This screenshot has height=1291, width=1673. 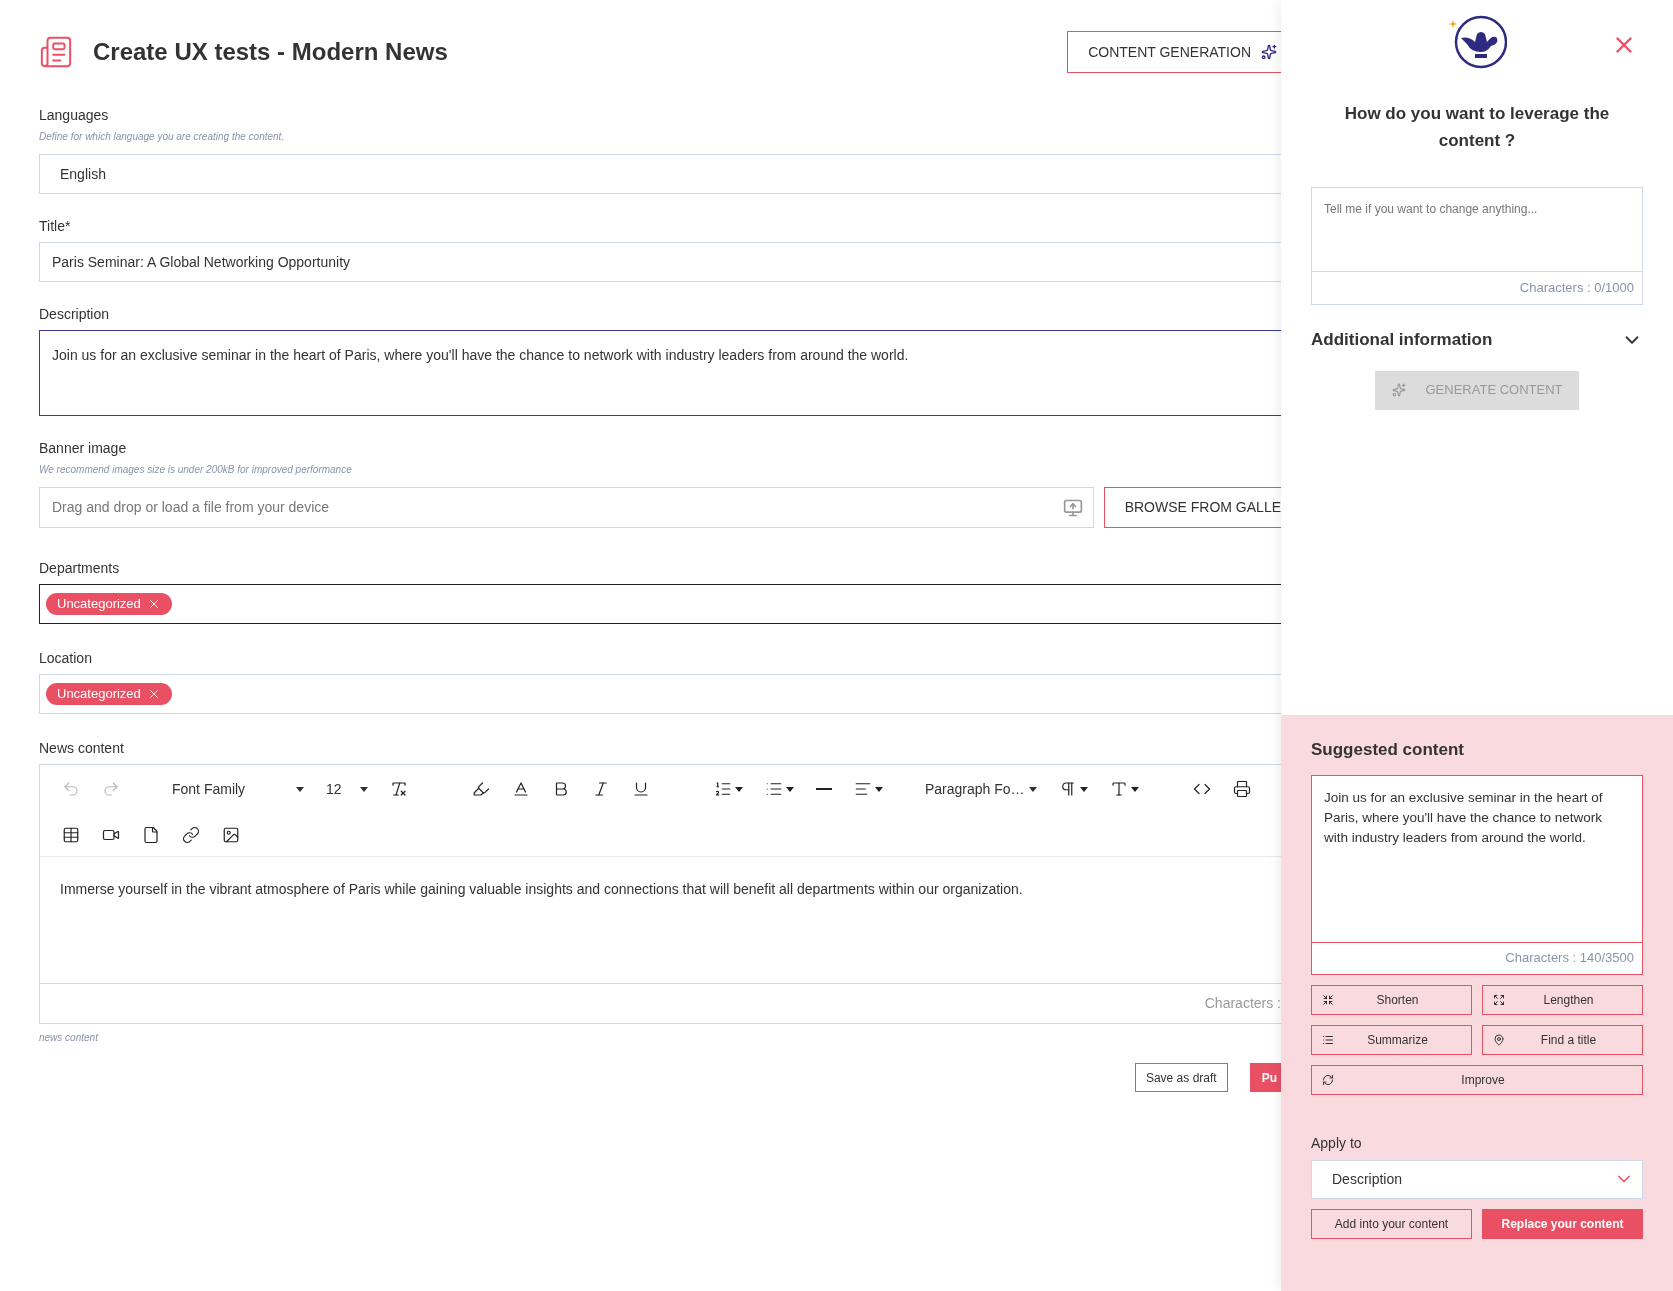 I want to click on font-family-dropdown: Font Family, so click(x=238, y=789).